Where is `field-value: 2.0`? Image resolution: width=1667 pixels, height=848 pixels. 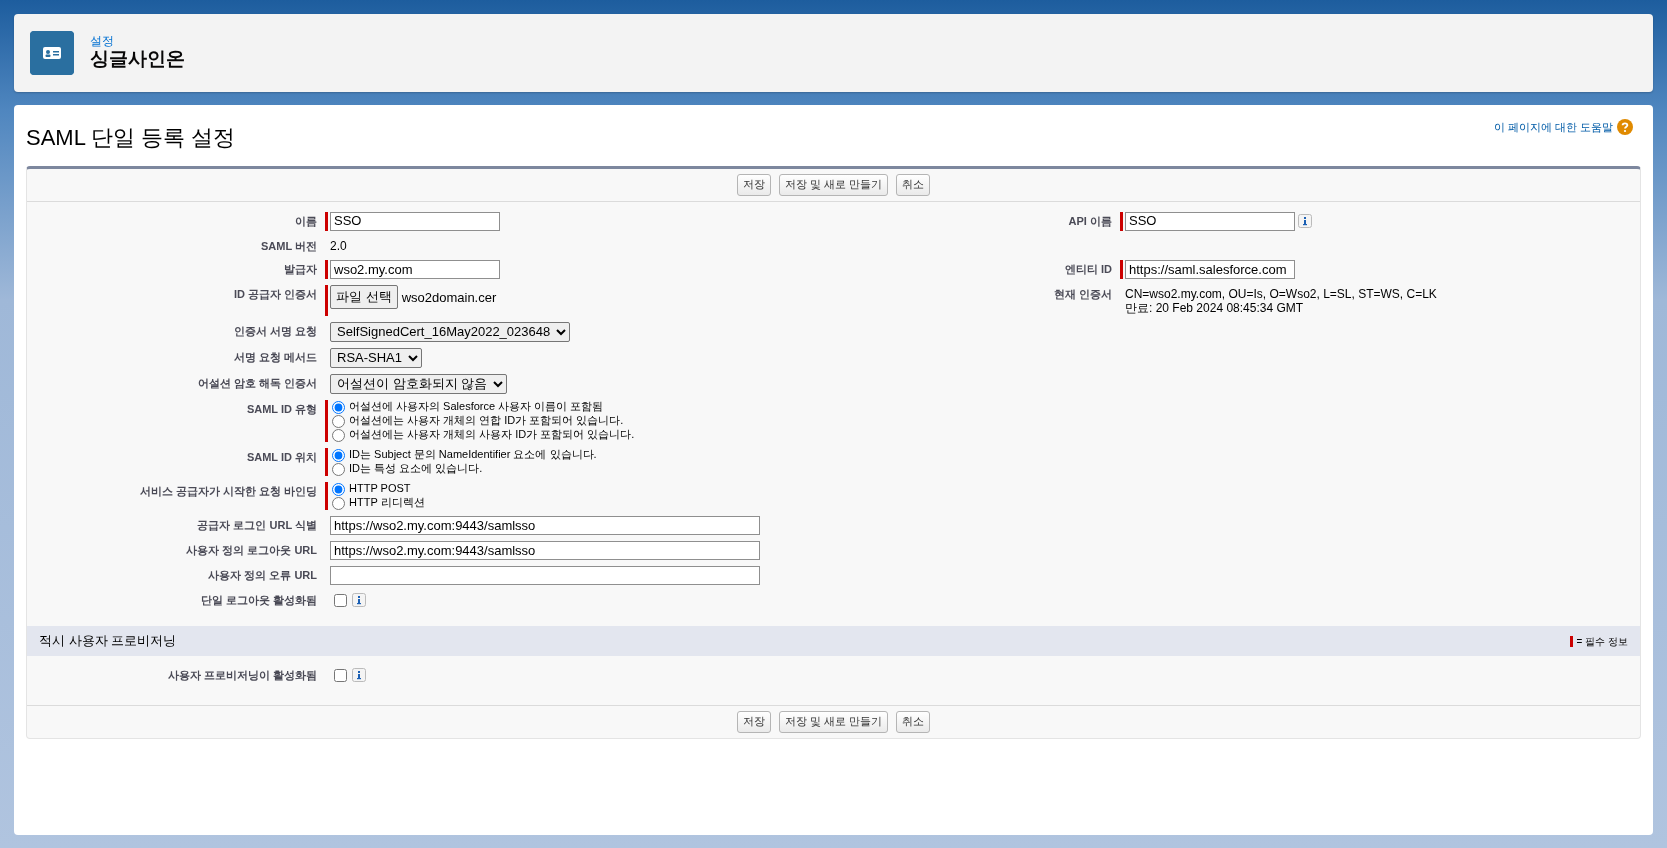 field-value: 2.0 is located at coordinates (338, 245).